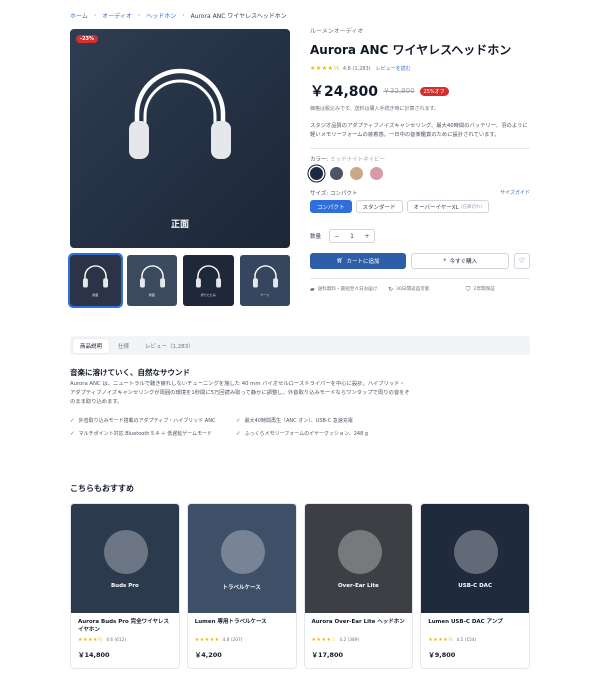 This screenshot has width=600, height=690. Describe the element at coordinates (125, 626) in the screenshot. I see `product-card-name: Aurora Buds Pro 完全ワイヤレスイヤホン` at that location.